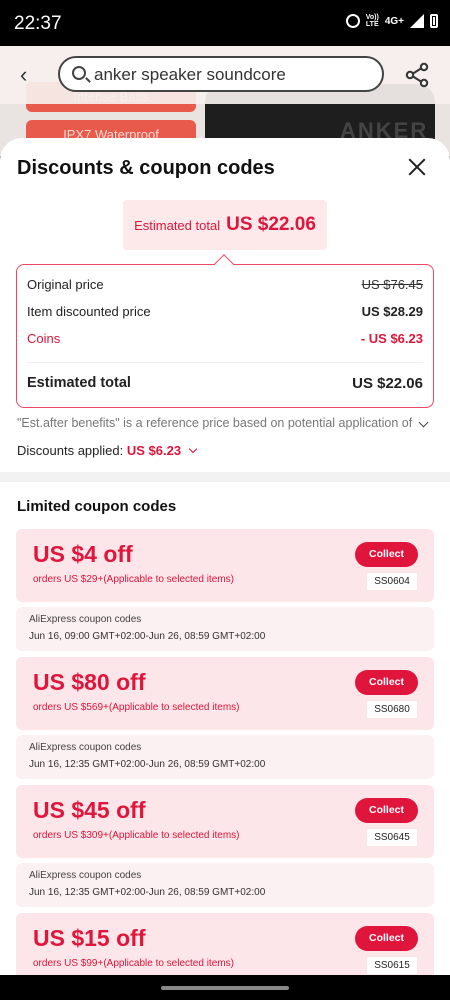 This screenshot has width=450, height=1000. I want to click on signal-icon, so click(417, 21).